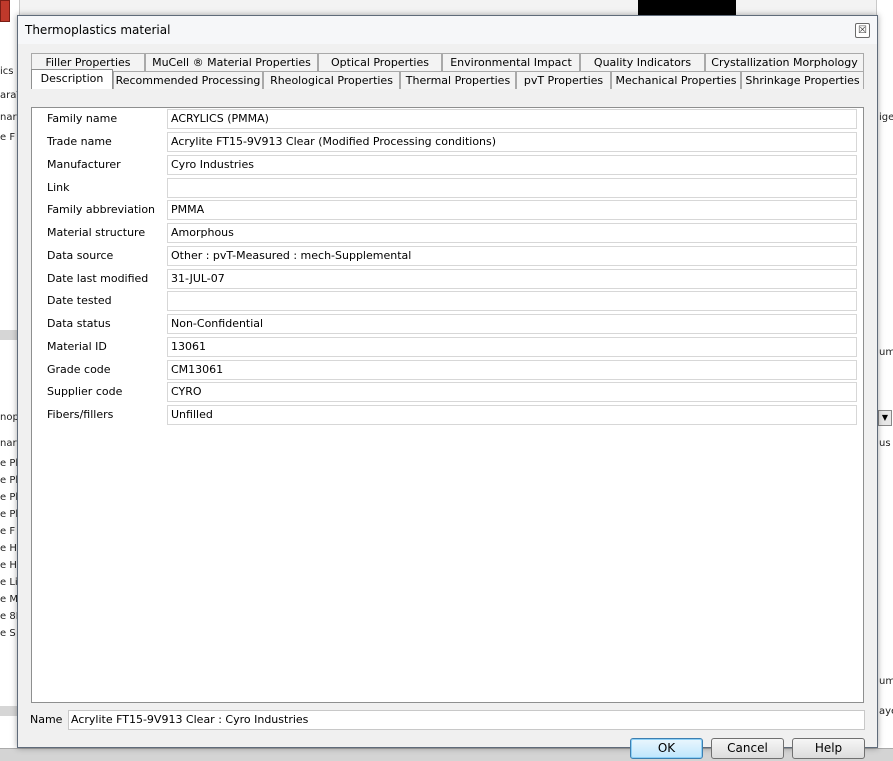  Describe the element at coordinates (512, 324) in the screenshot. I see `data-status-field: Non-Confidential` at that location.